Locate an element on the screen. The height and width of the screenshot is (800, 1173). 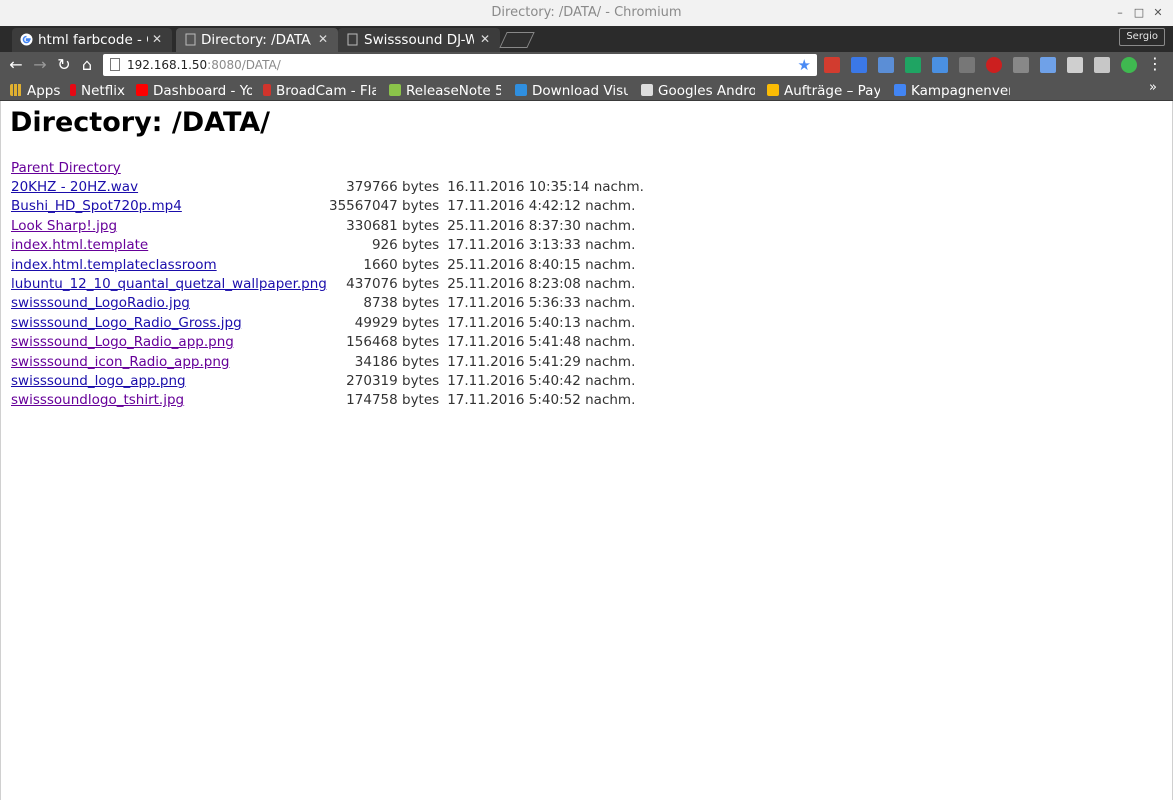
file-size: 8738 bytes is located at coordinates (401, 303).